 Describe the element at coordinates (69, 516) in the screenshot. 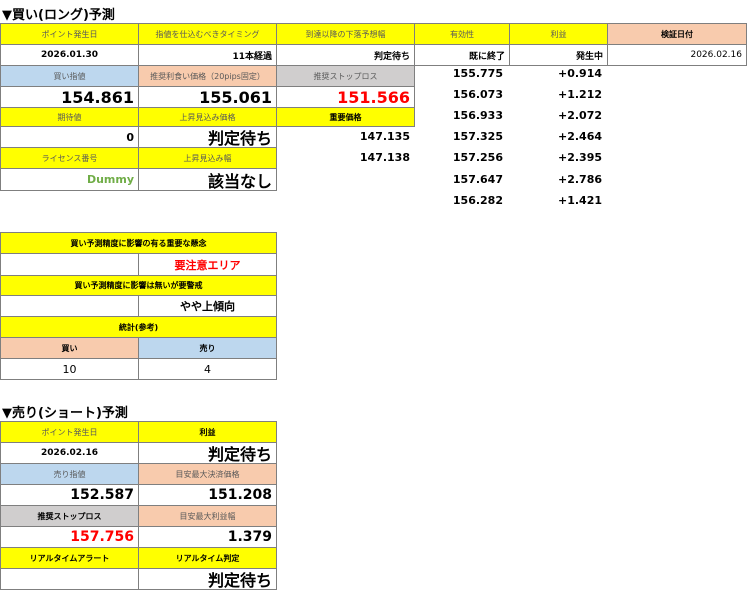

I see `short-stop-loss-header: 推奨ストップロス` at that location.